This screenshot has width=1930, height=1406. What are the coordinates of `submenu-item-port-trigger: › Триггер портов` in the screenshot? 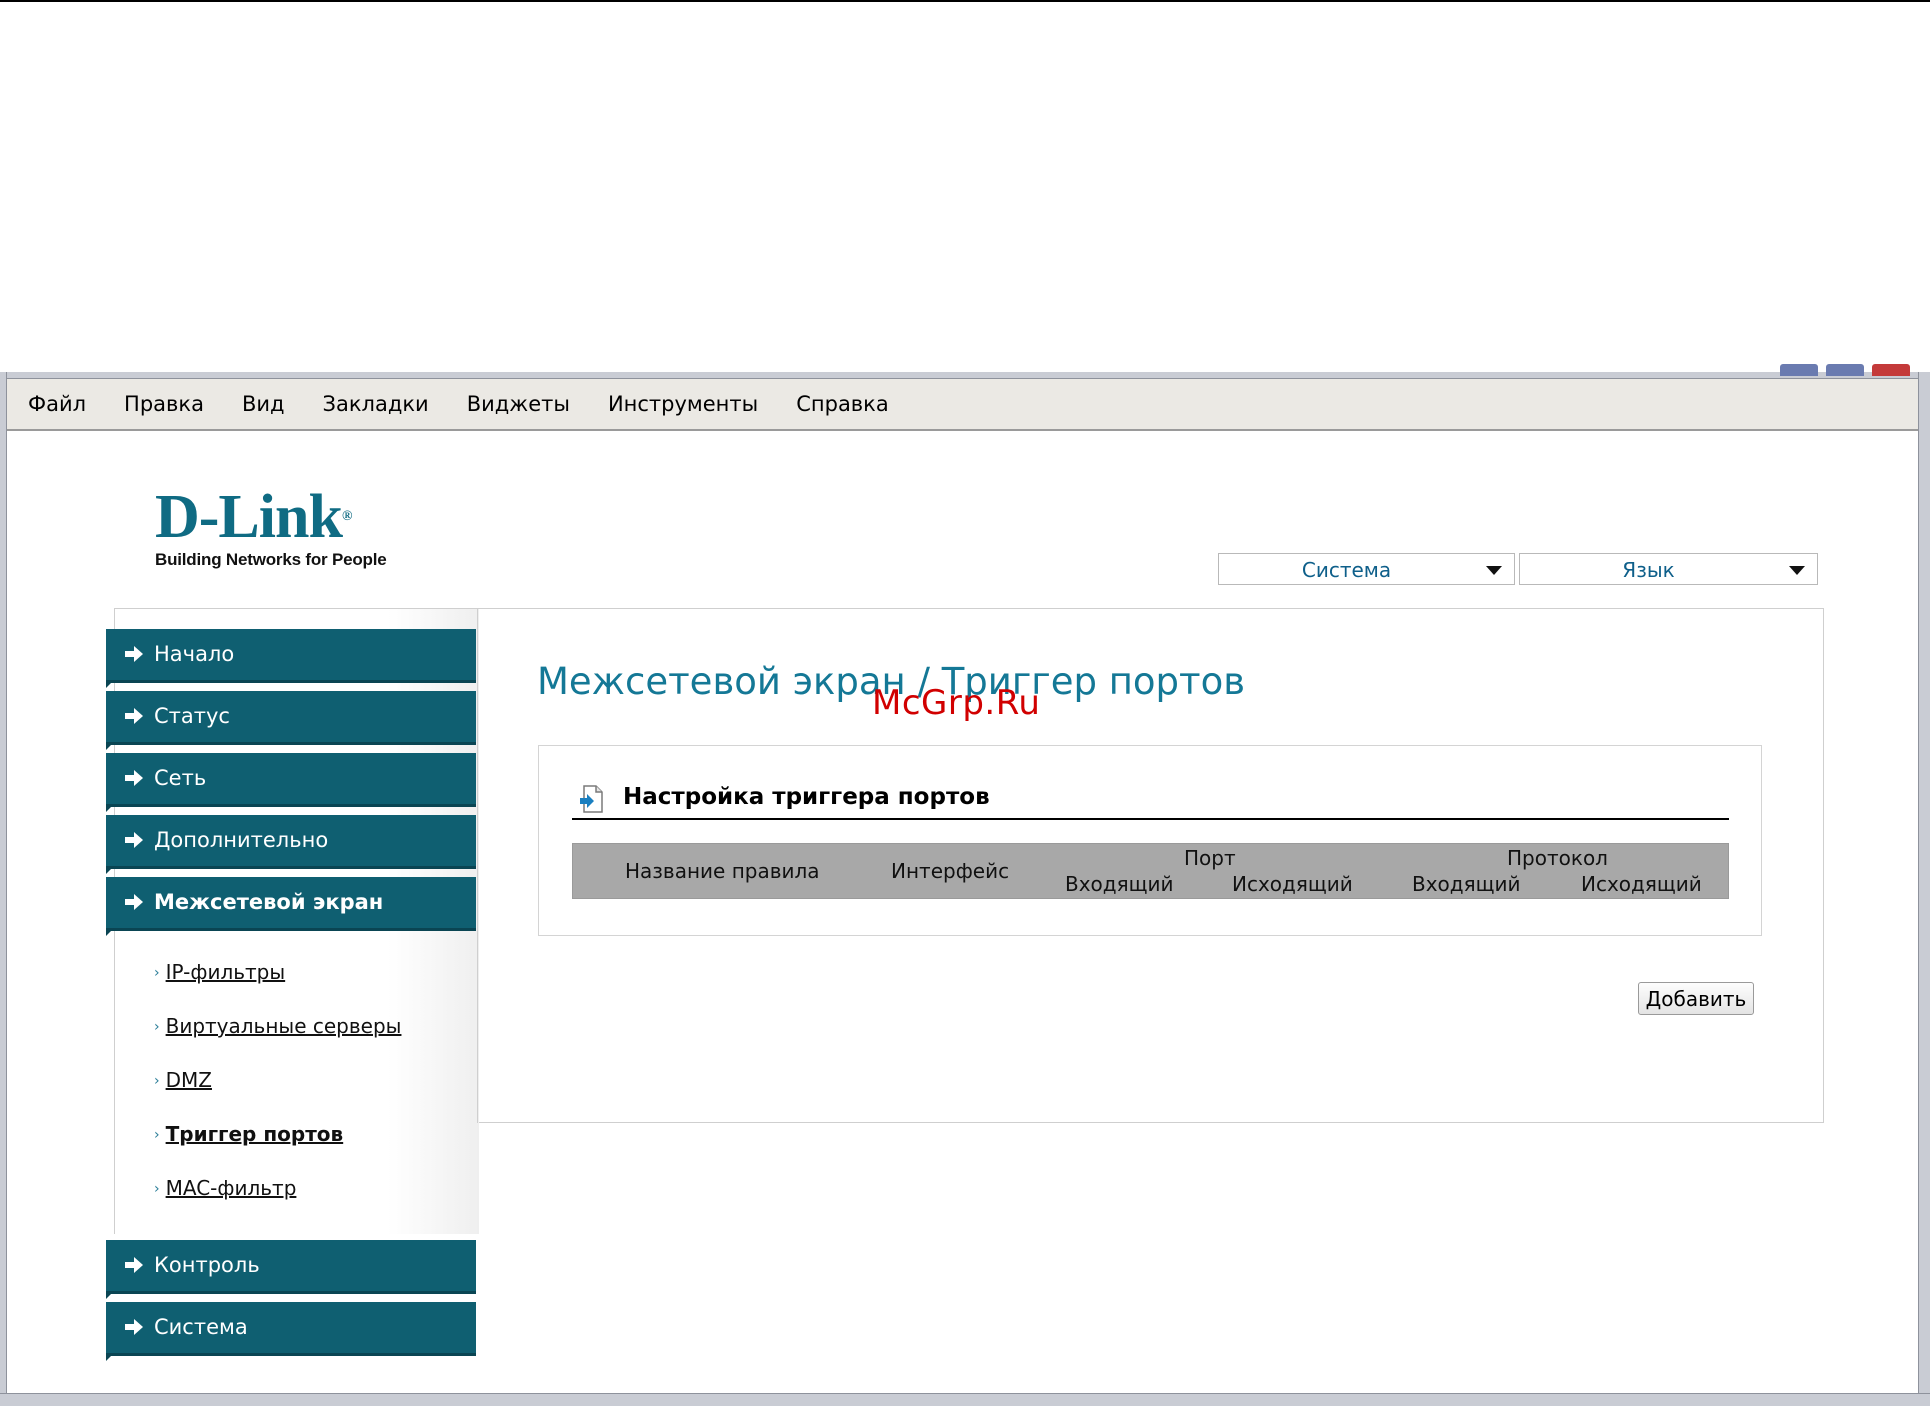 It's located at (248, 1134).